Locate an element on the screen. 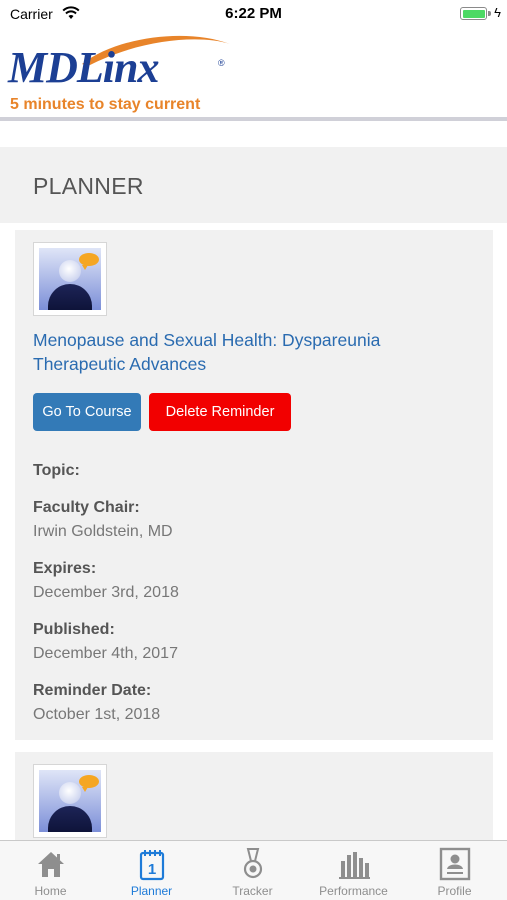 Image resolution: width=507 pixels, height=900 pixels. expires-value: December 3rd, 2018 is located at coordinates (106, 592).